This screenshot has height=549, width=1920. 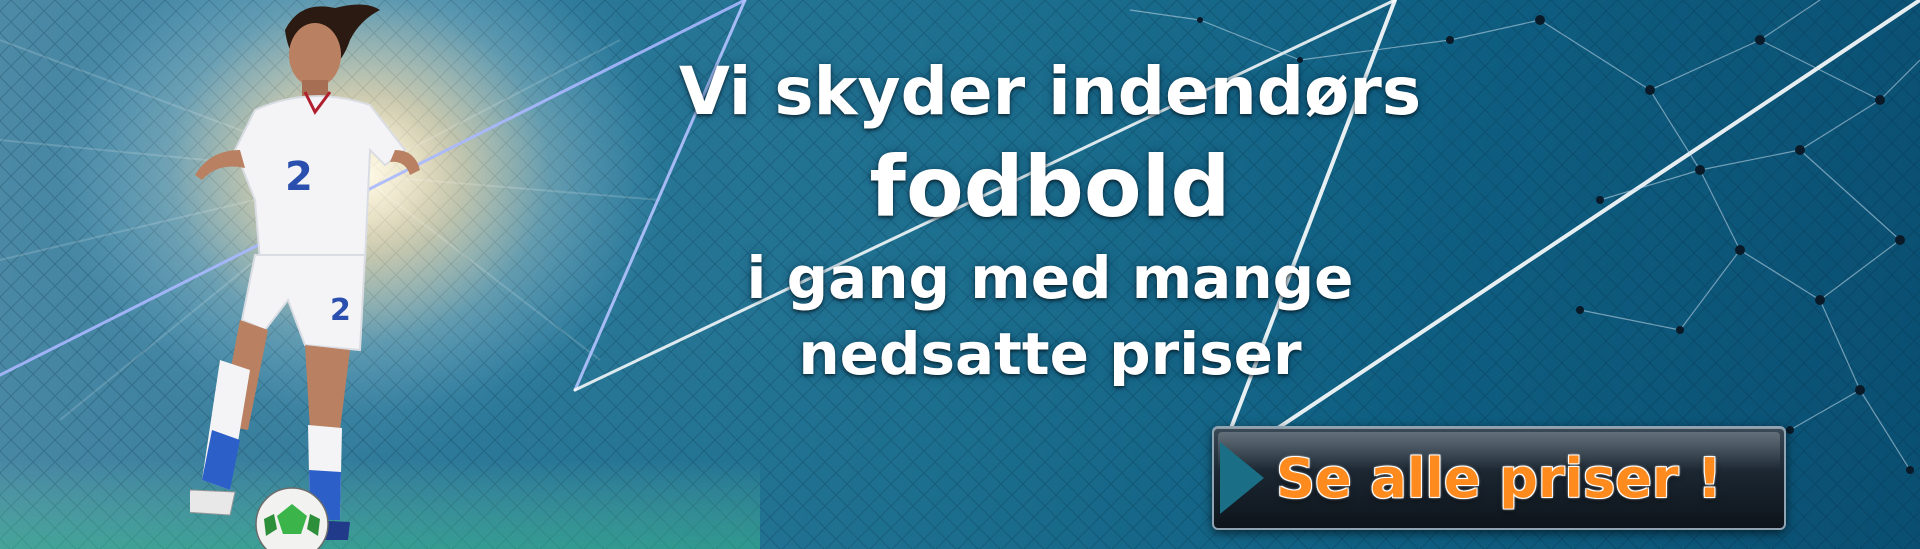 I want to click on see-all-prices-label: Se alle priser !, so click(x=1499, y=478).